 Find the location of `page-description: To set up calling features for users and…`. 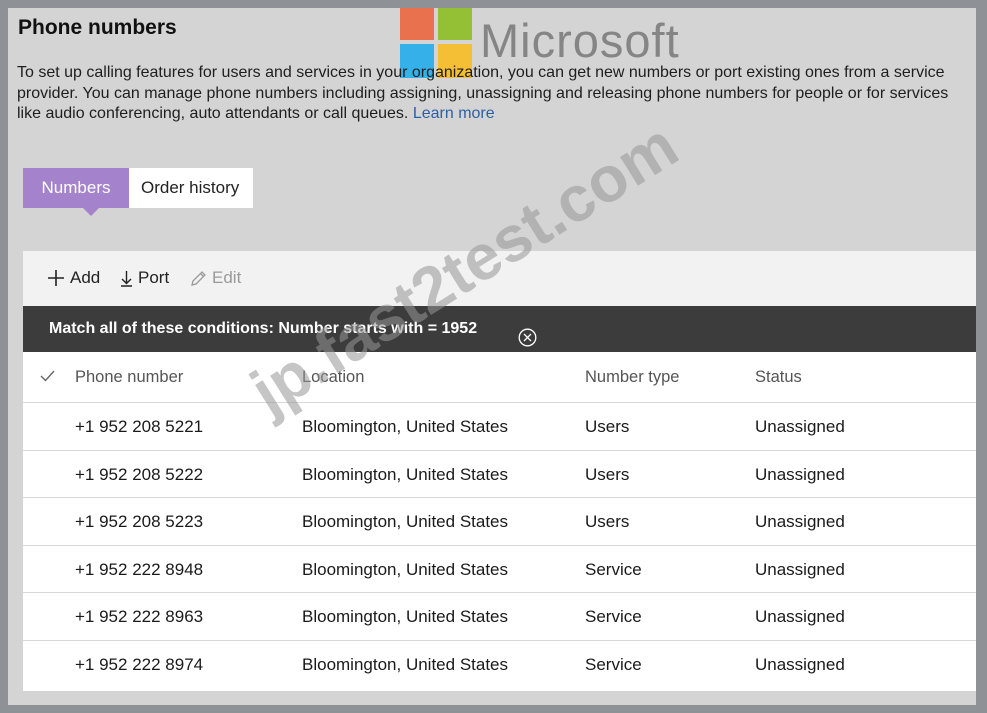

page-description: To set up calling features for users and… is located at coordinates (494, 94).